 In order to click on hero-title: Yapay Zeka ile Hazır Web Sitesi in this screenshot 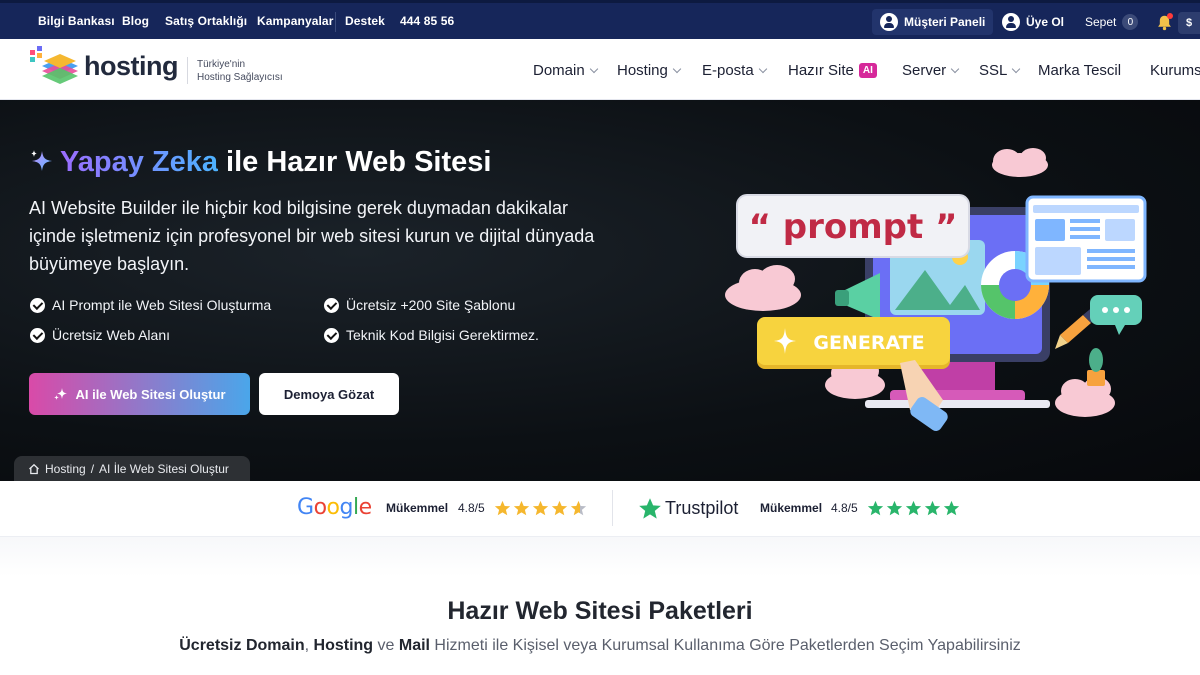, I will do `click(259, 162)`.